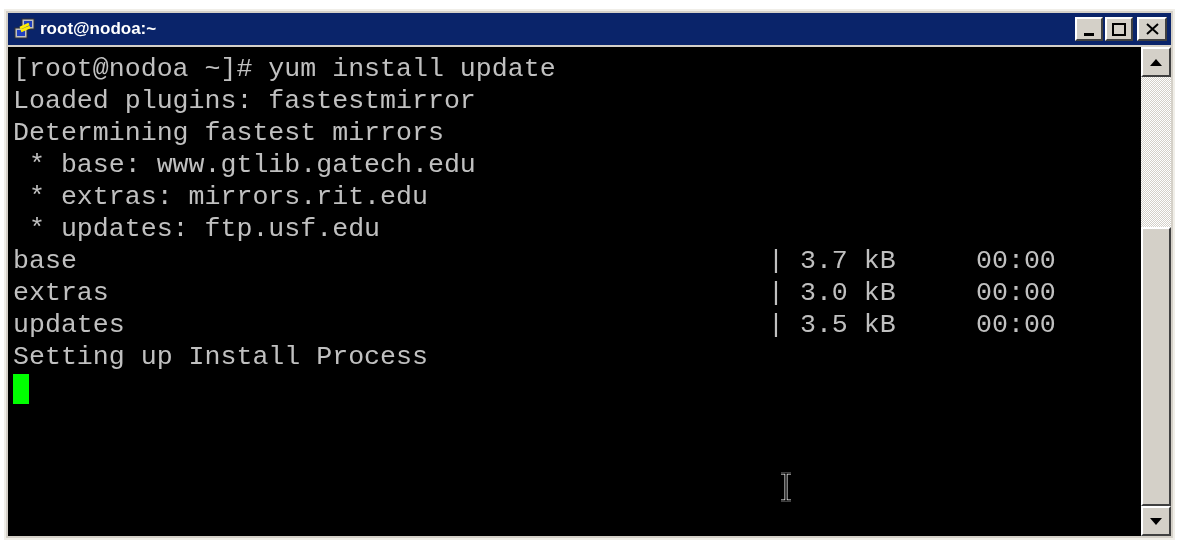 The width and height of the screenshot is (1177, 540). Describe the element at coordinates (61, 293) in the screenshot. I see `repo-name: extras` at that location.